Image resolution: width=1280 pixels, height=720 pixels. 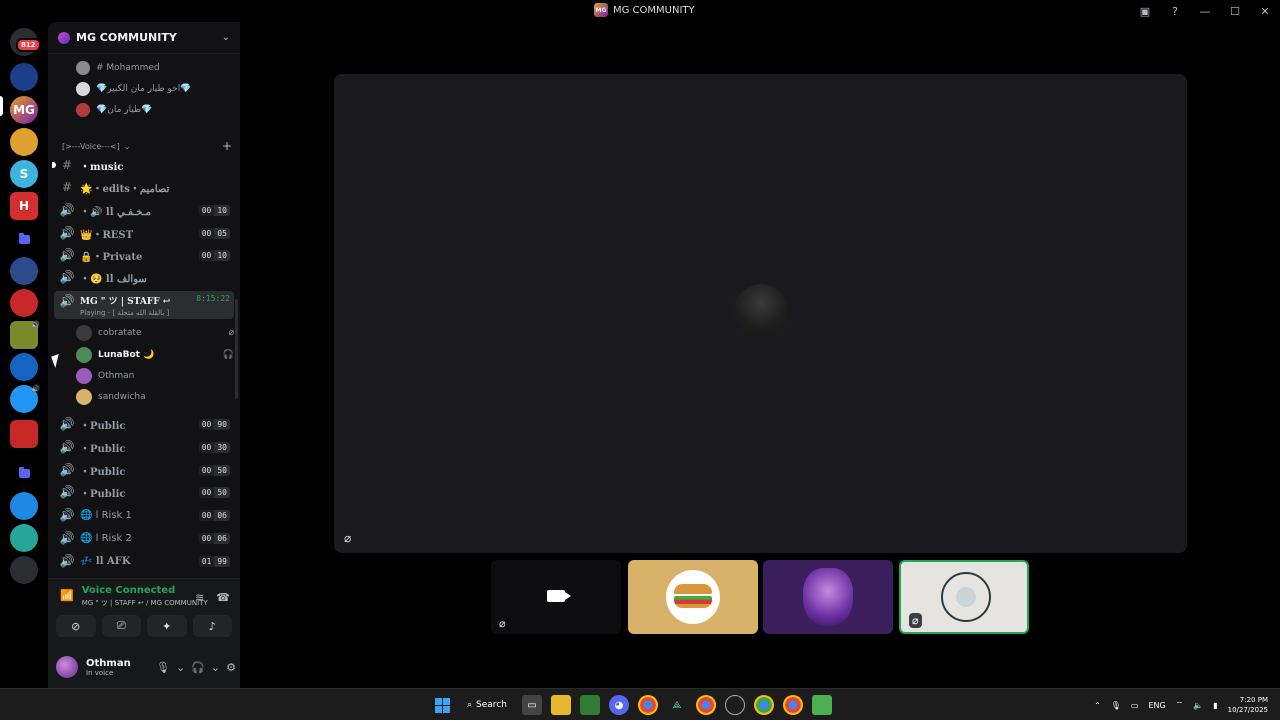 What do you see at coordinates (964, 597) in the screenshot?
I see `participant-tile-speaking: ⌀` at bounding box center [964, 597].